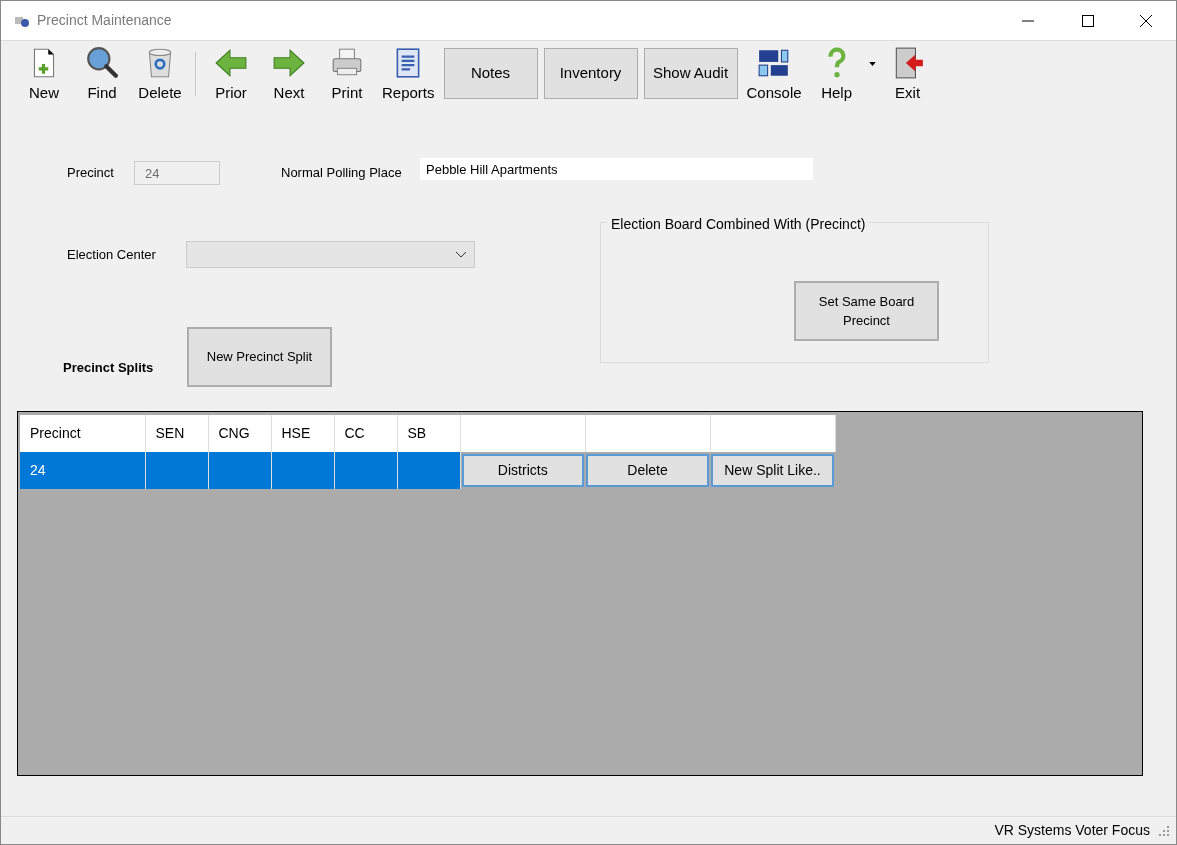 This screenshot has width=1177, height=845. What do you see at coordinates (690, 73) in the screenshot?
I see `toolbar-button: Show Audit` at bounding box center [690, 73].